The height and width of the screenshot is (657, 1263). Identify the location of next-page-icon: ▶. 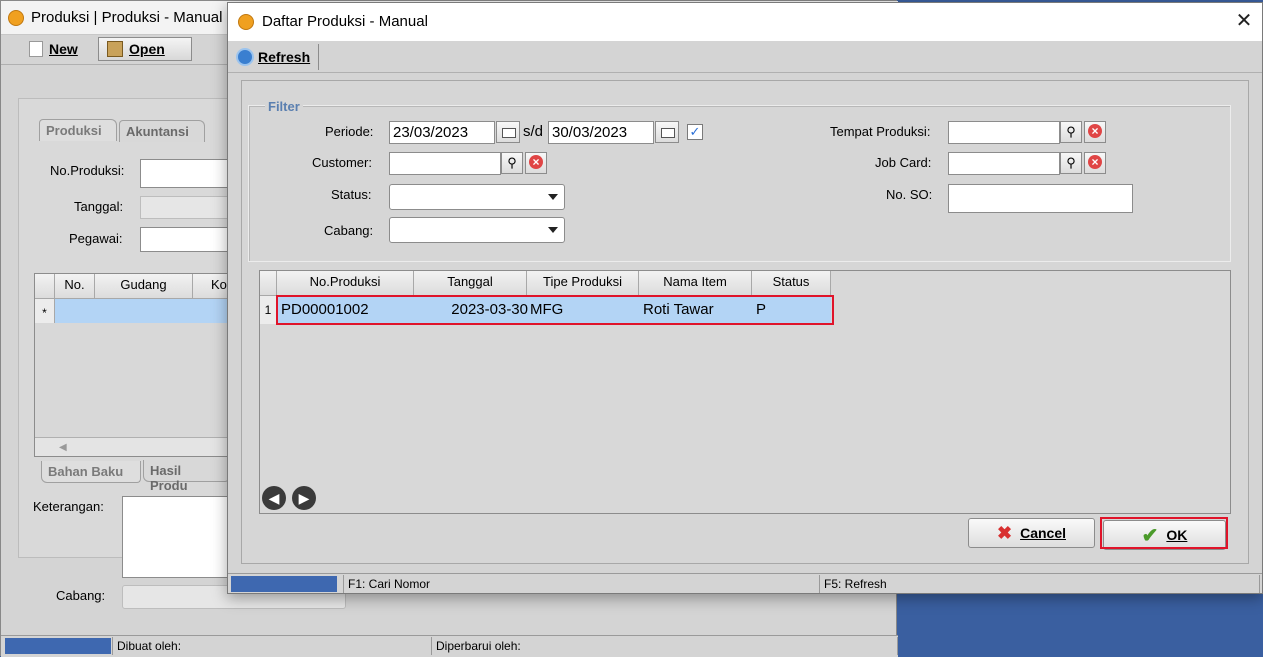
(304, 498).